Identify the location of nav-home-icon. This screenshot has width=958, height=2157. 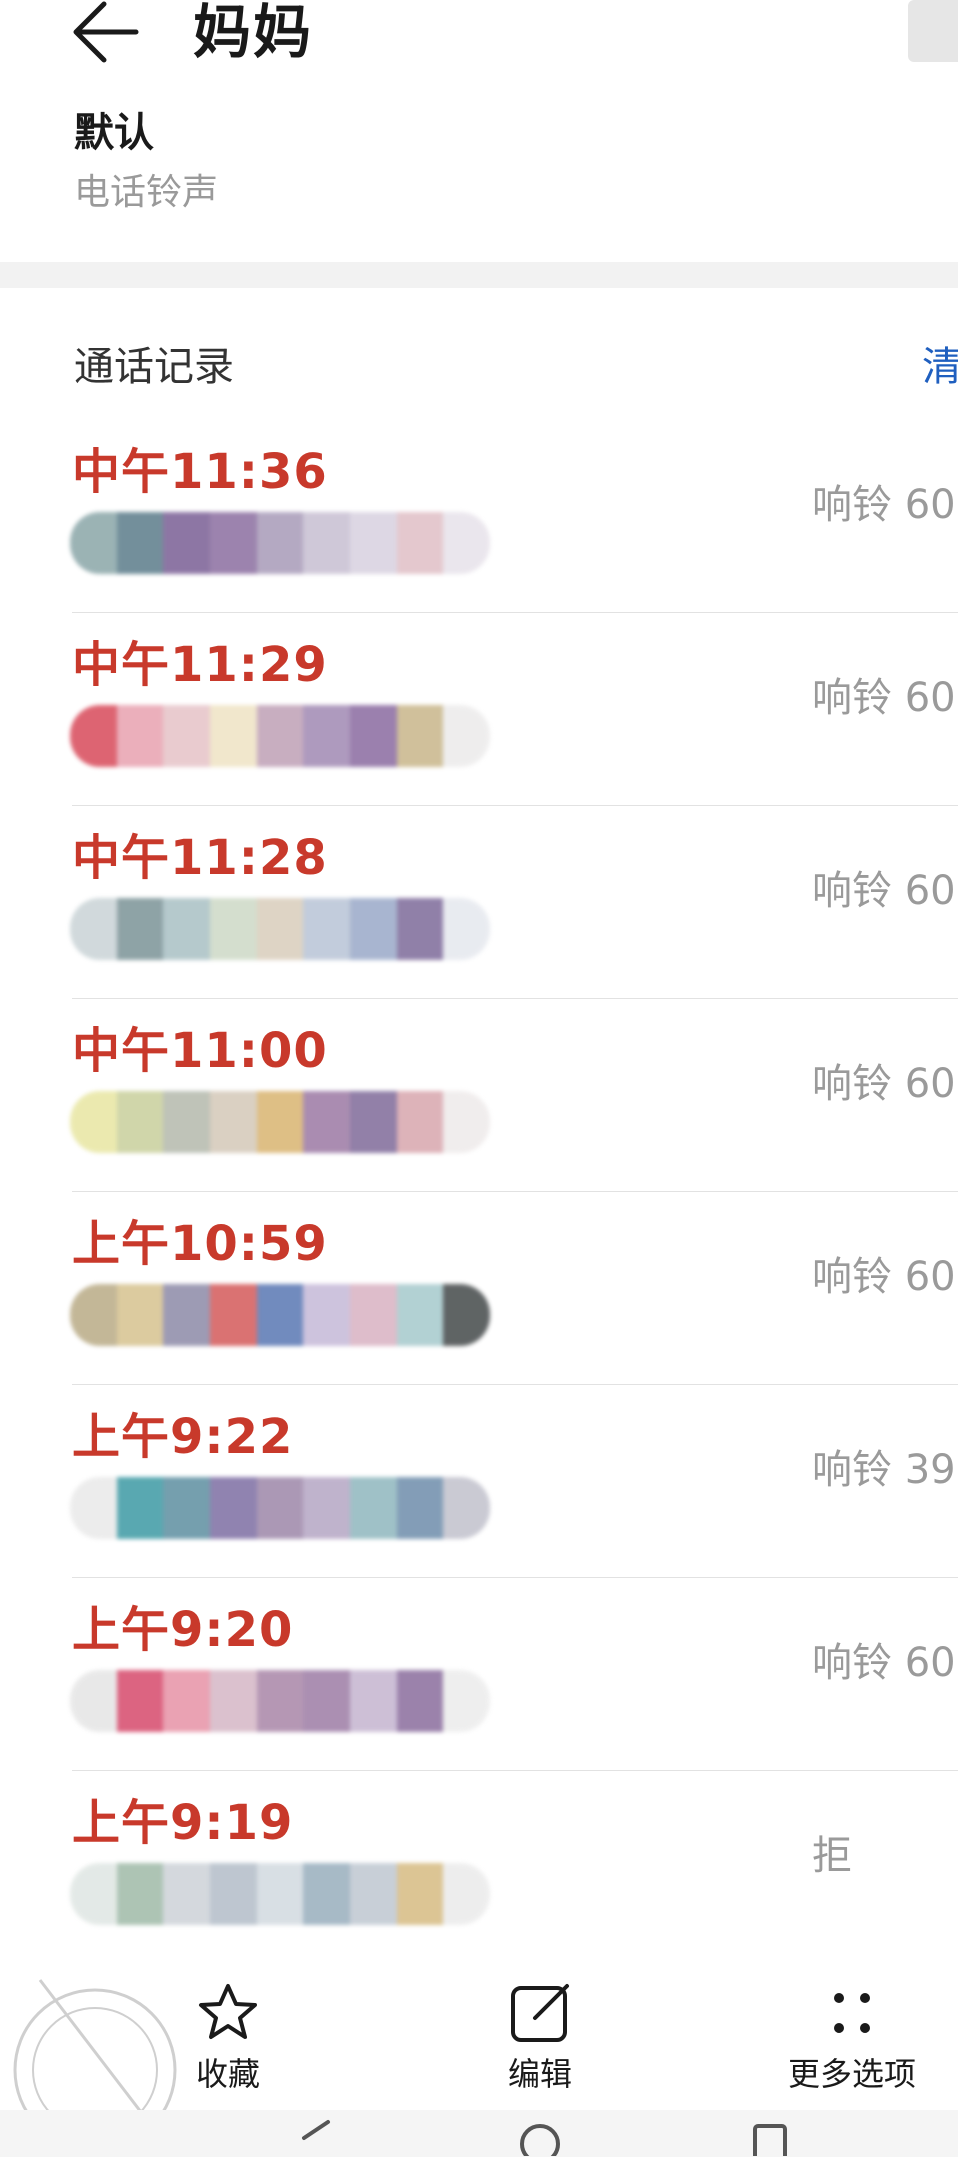
(540, 2136).